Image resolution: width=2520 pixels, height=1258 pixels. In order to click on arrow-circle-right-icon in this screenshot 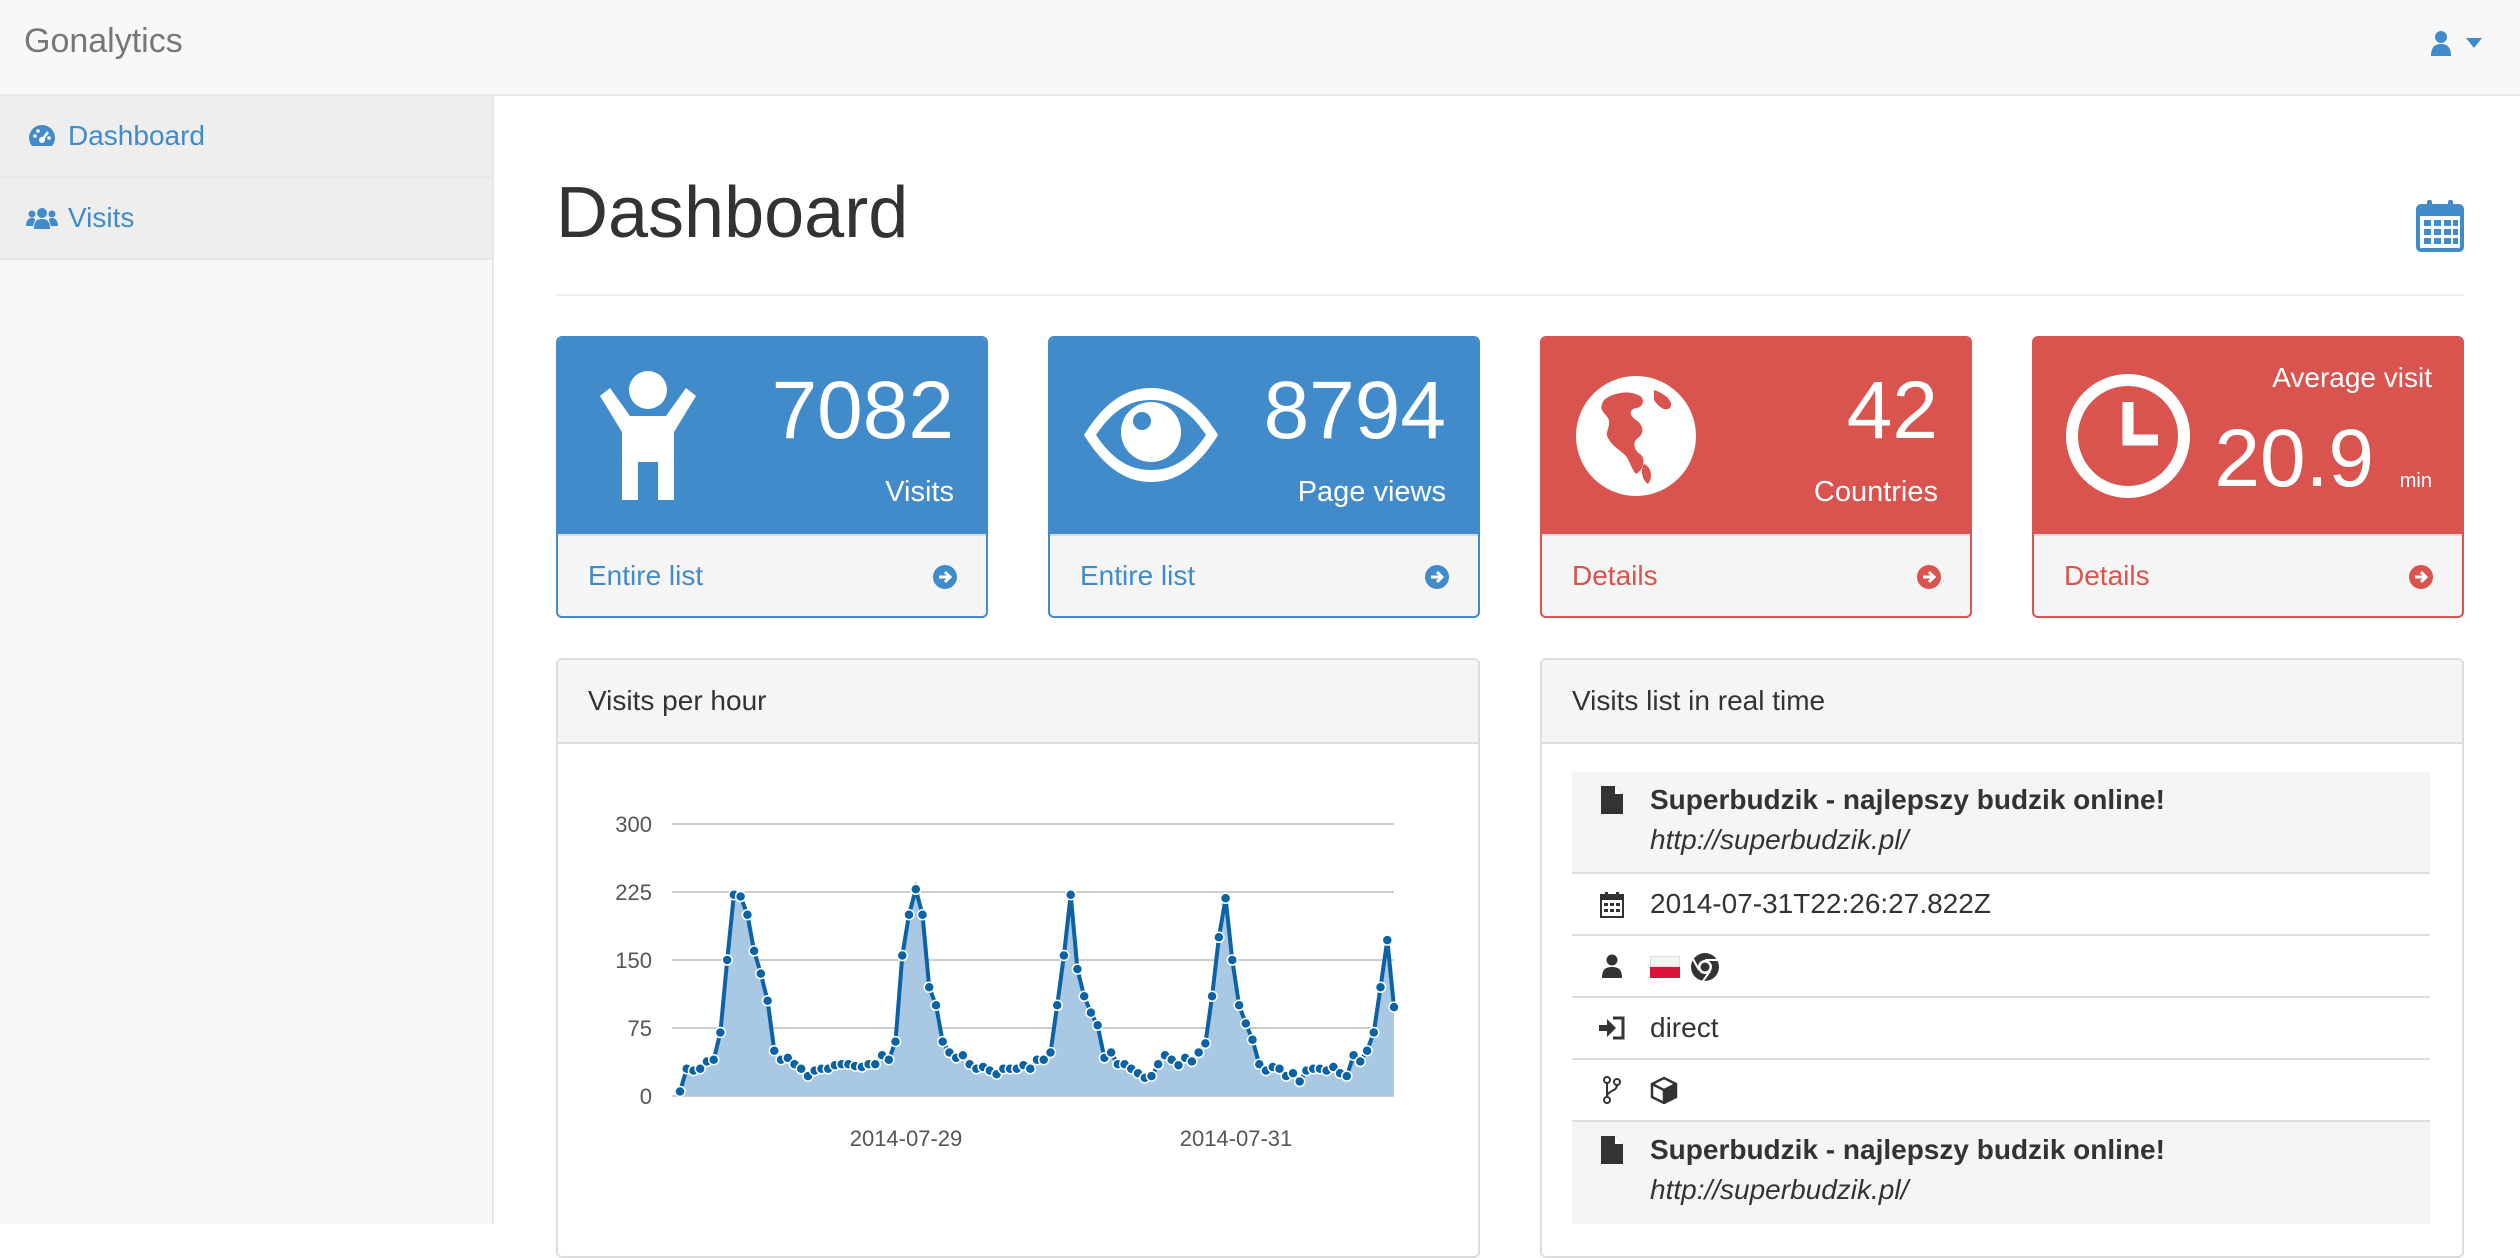, I will do `click(945, 577)`.